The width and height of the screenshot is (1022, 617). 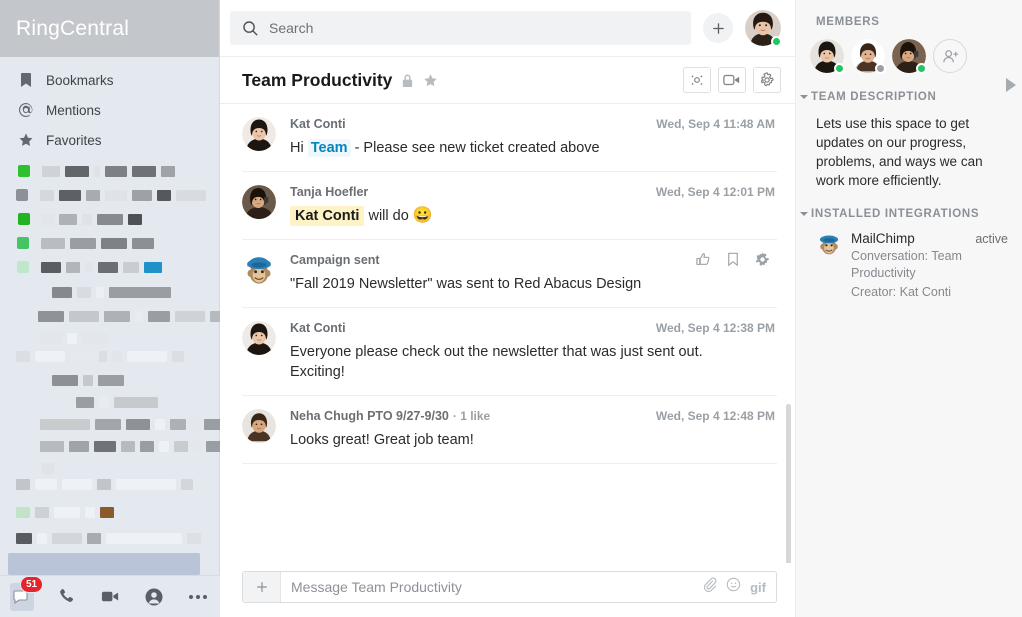 What do you see at coordinates (198, 597) in the screenshot?
I see `bottom-nav-more` at bounding box center [198, 597].